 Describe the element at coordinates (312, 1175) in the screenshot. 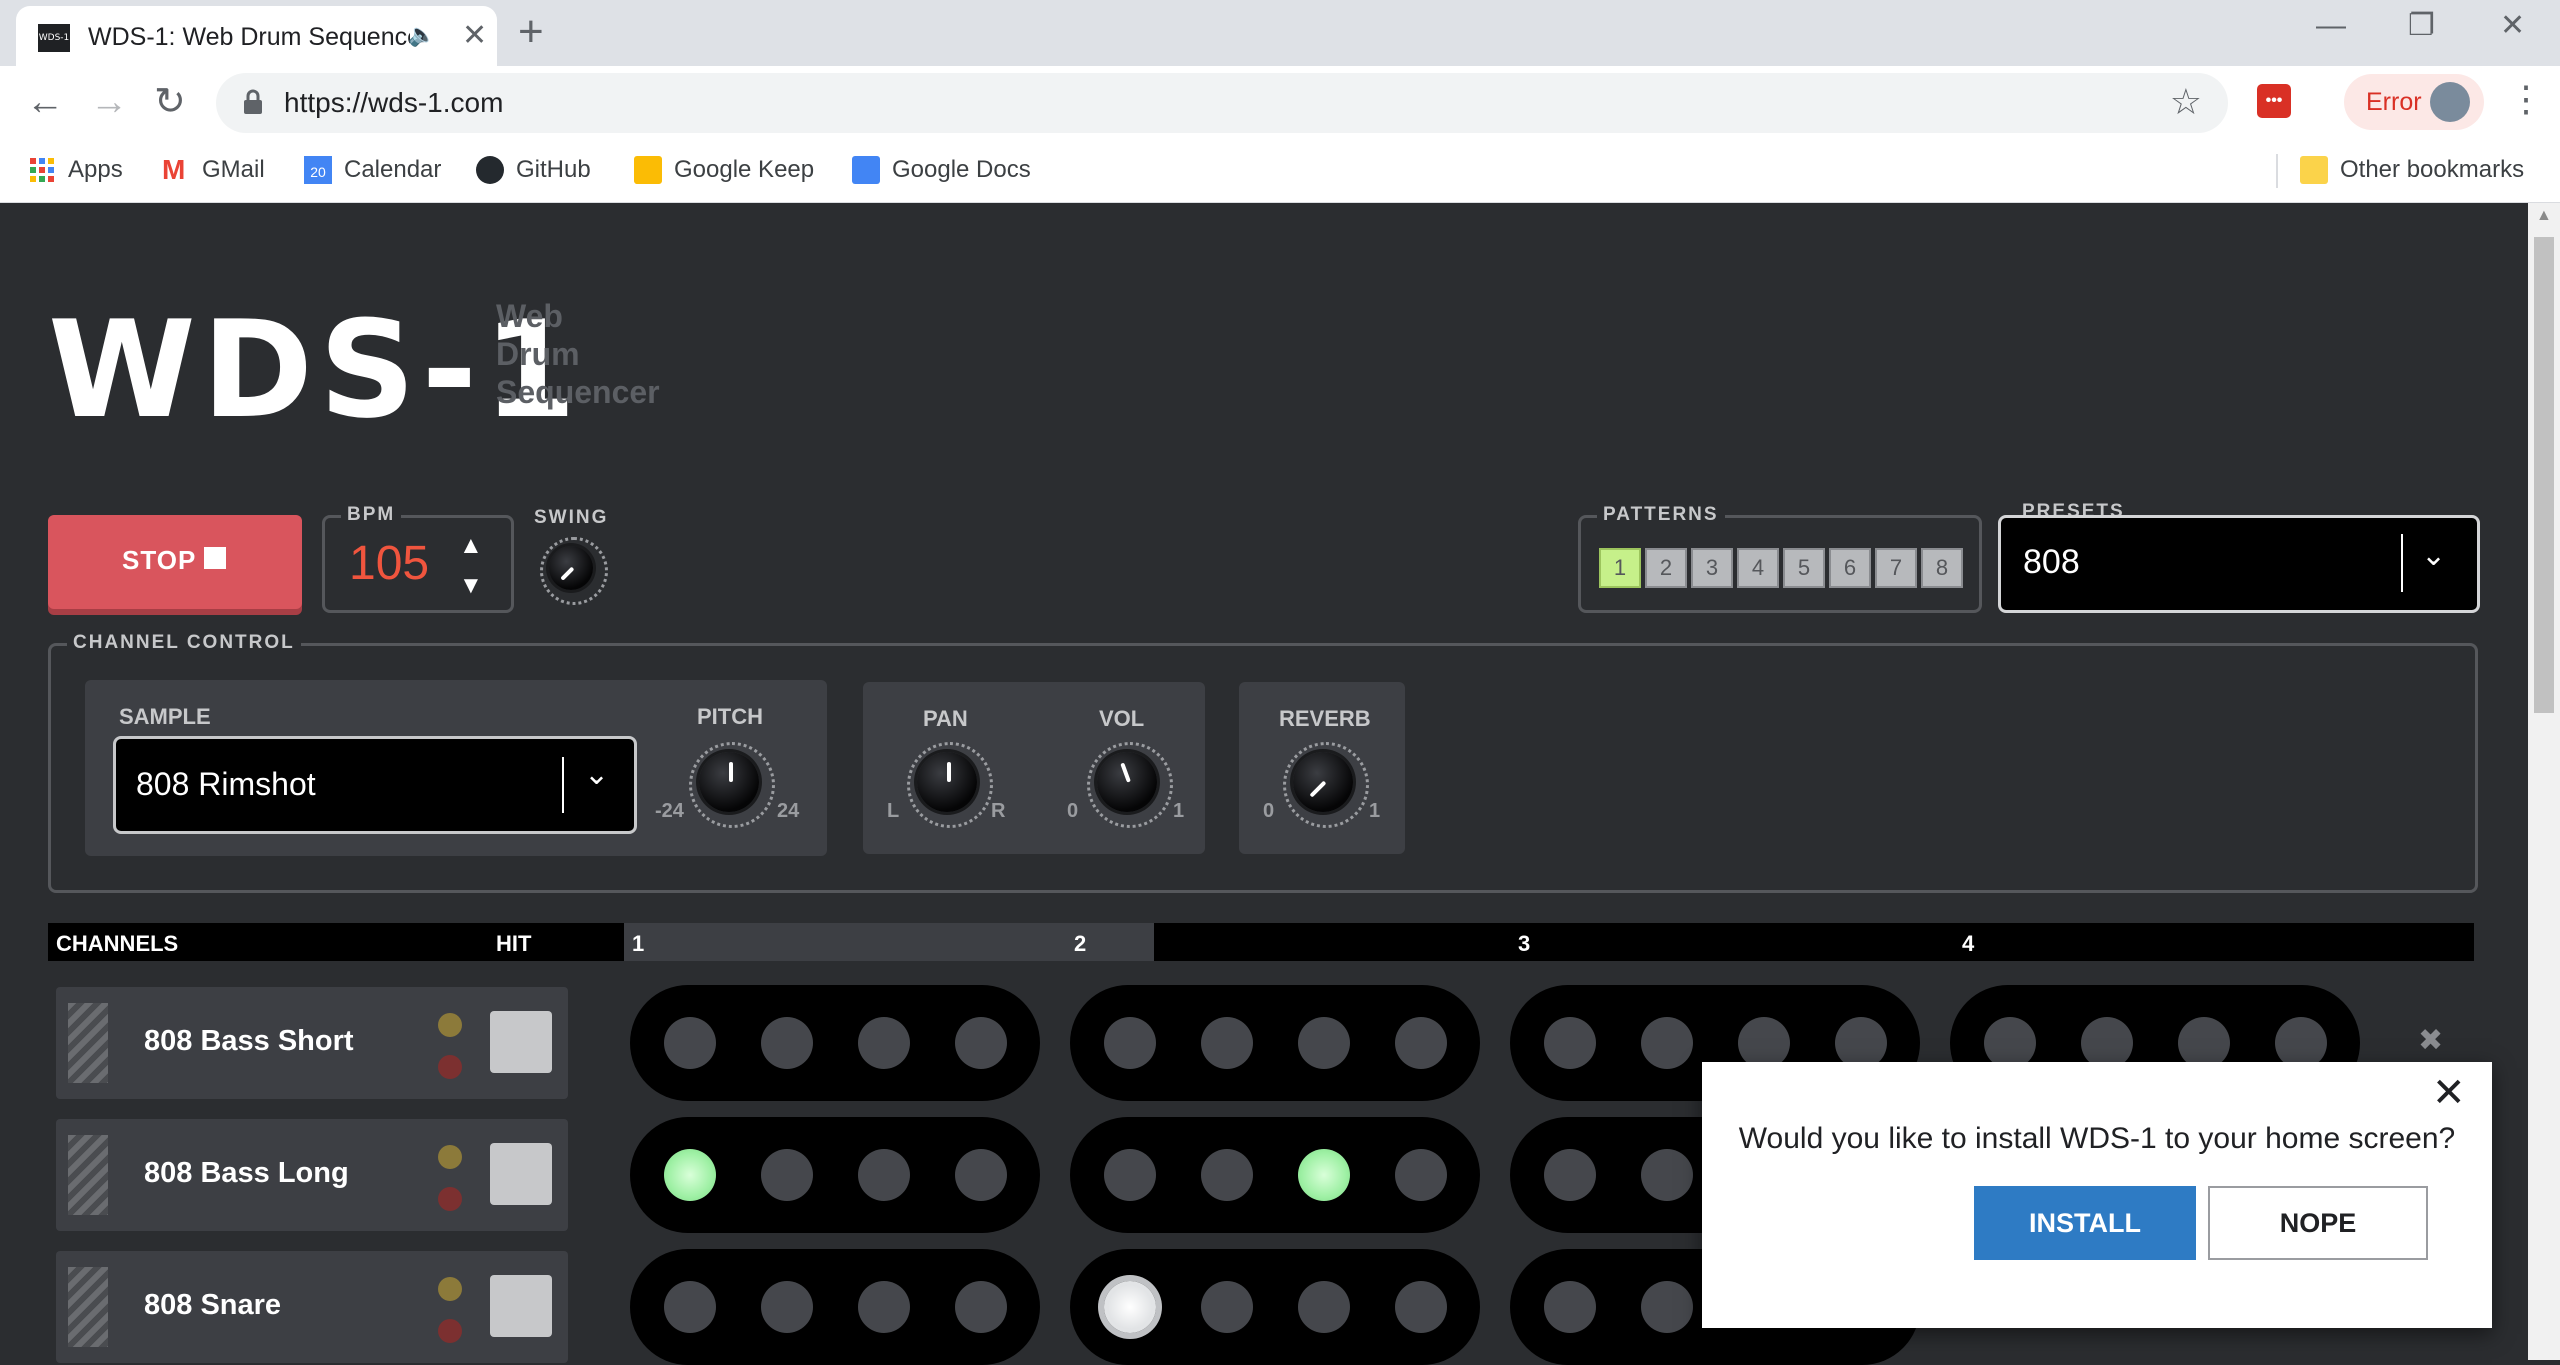

I see `channel-row: 808 Bass Long` at that location.